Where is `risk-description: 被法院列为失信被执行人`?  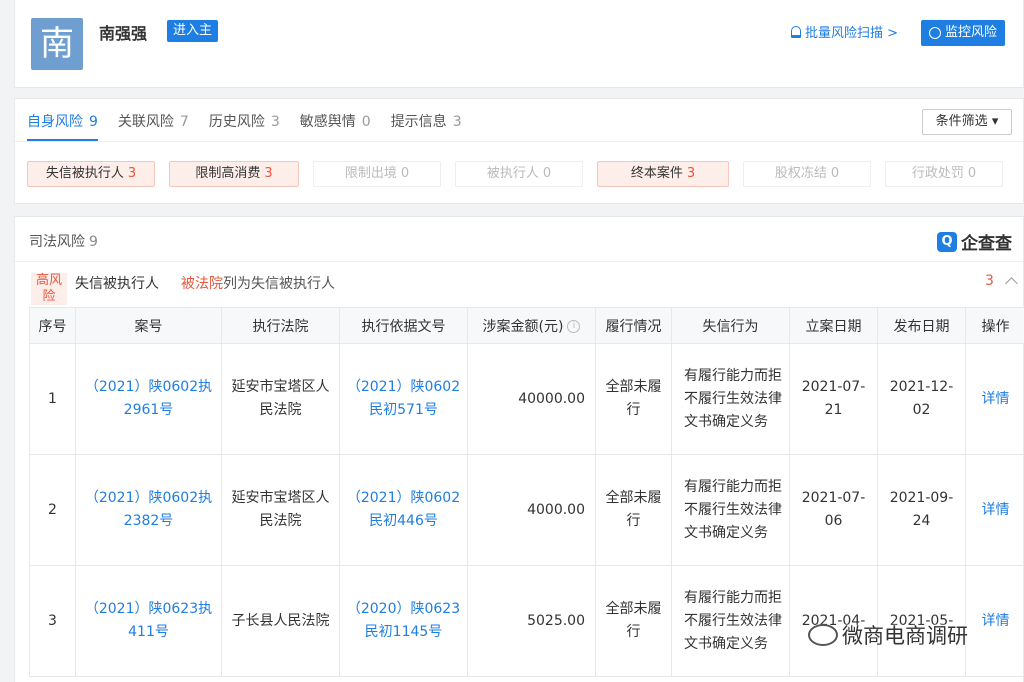 risk-description: 被法院列为失信被执行人 is located at coordinates (258, 283).